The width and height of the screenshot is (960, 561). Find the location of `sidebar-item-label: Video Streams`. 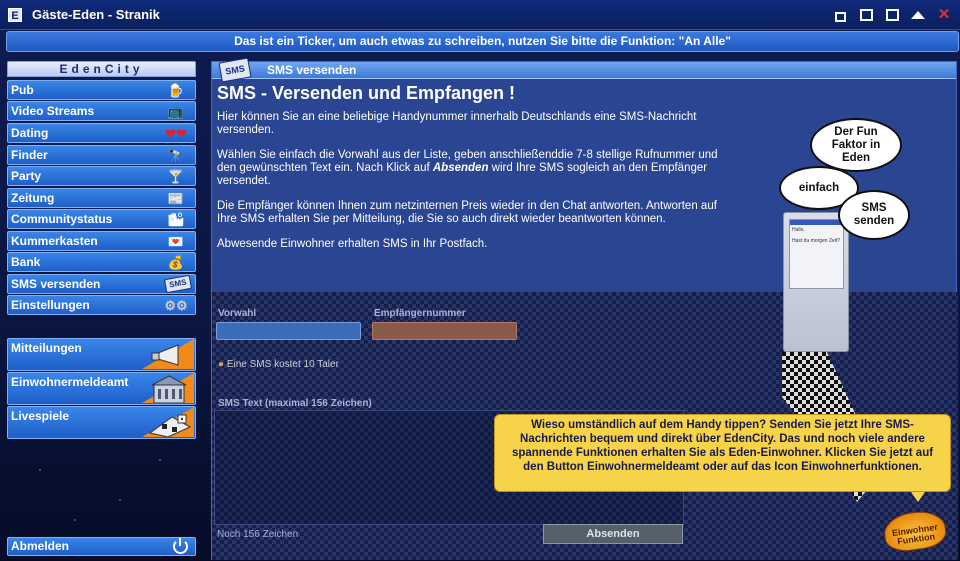

sidebar-item-label: Video Streams is located at coordinates (53, 111).